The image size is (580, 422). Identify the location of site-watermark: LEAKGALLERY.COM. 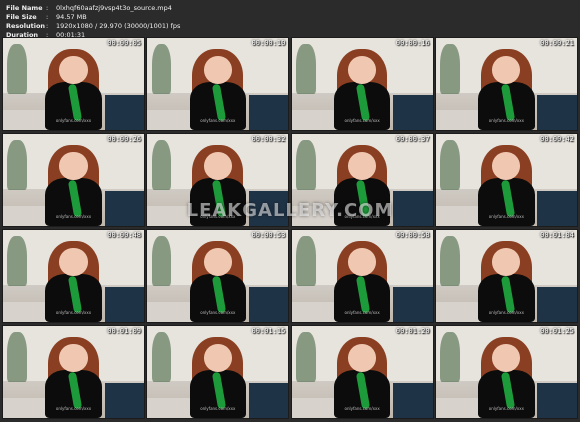
(290, 210).